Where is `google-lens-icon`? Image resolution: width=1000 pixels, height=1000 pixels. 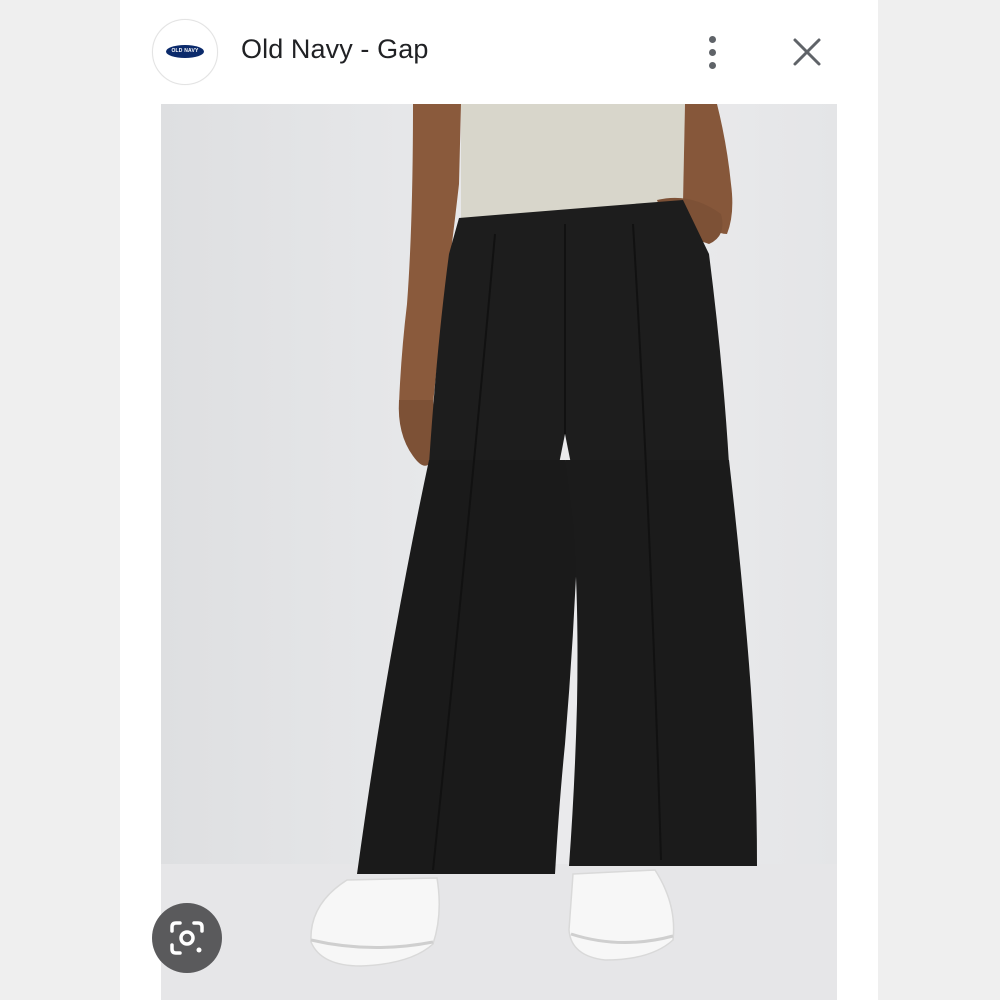
google-lens-icon is located at coordinates (187, 938).